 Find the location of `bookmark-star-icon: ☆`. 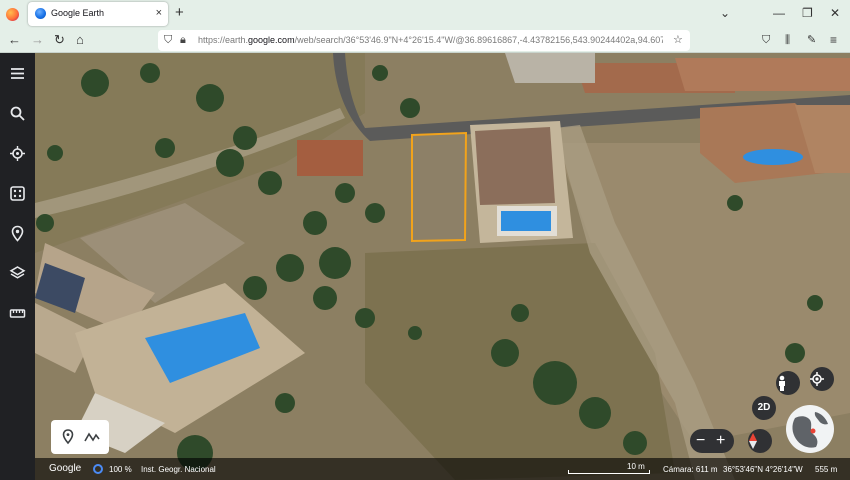

bookmark-star-icon: ☆ is located at coordinates (678, 40).